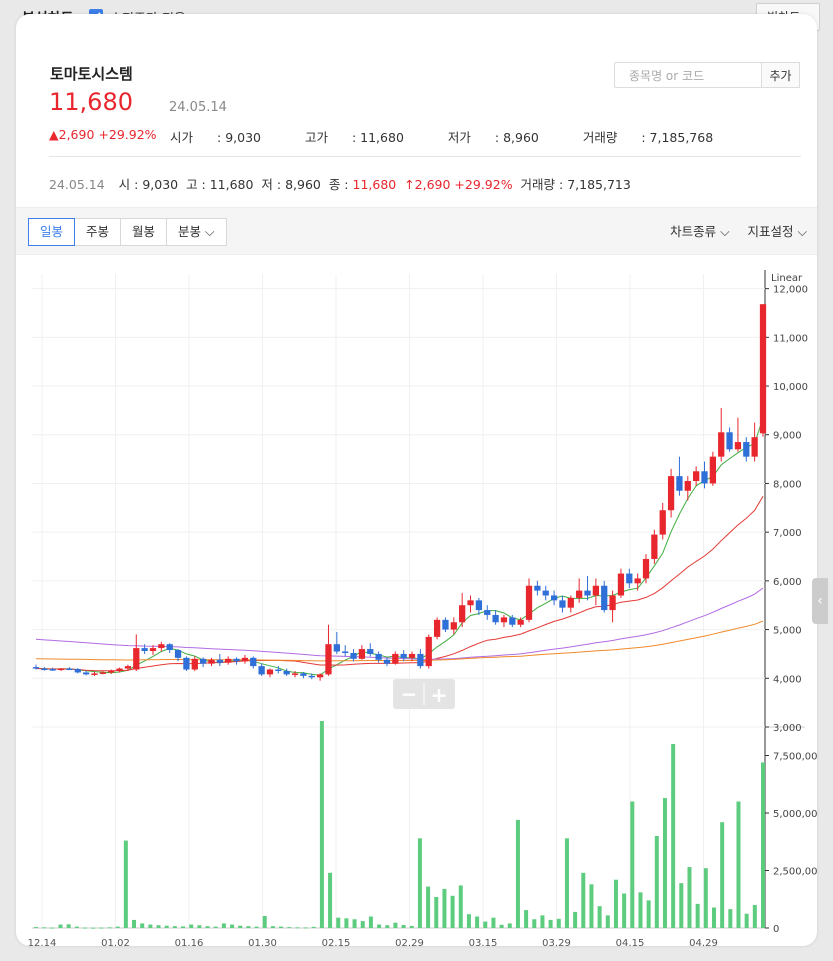  Describe the element at coordinates (731, 230) in the screenshot. I see `chart-menus: 차트종류 ⌵ 지표설정 ⌵` at that location.